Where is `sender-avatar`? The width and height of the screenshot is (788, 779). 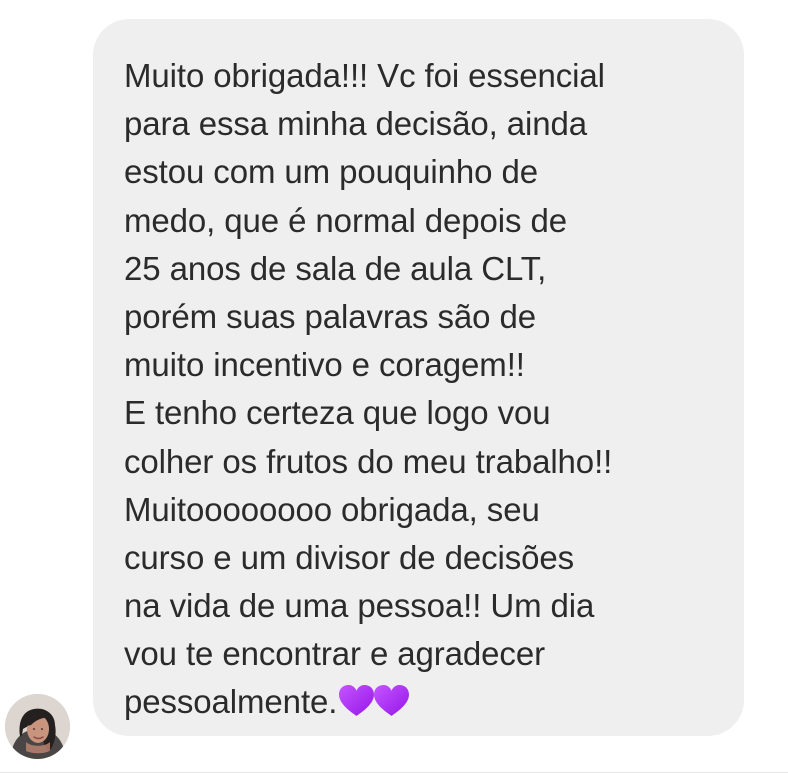 sender-avatar is located at coordinates (37, 726).